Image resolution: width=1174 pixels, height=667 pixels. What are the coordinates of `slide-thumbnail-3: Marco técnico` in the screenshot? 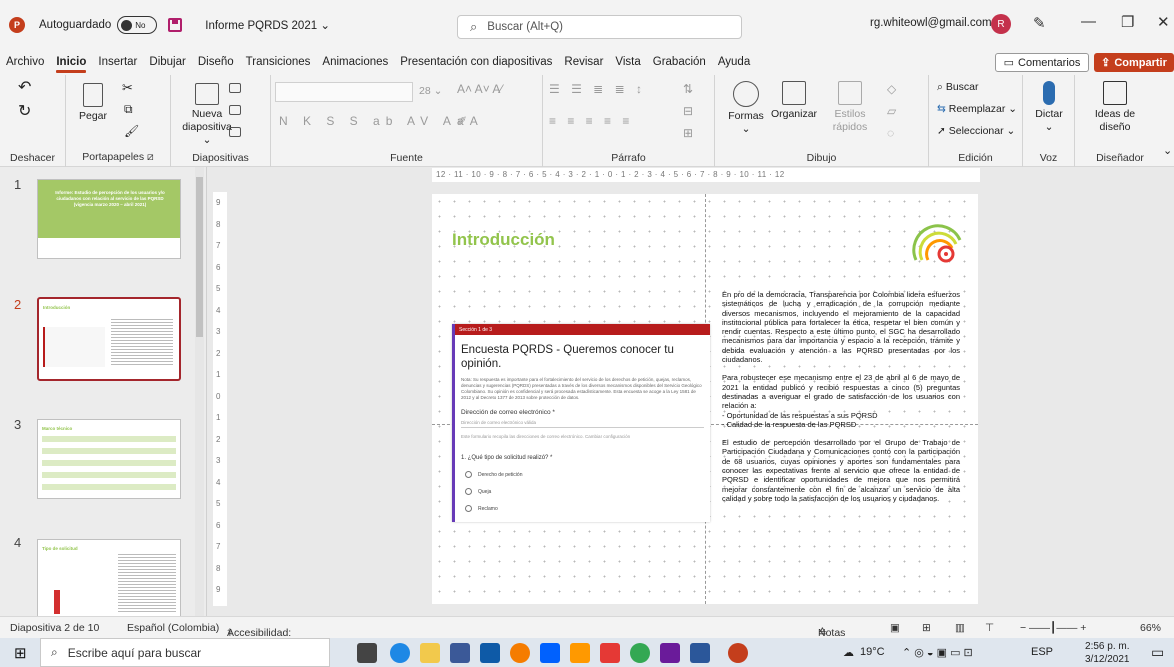 It's located at (109, 459).